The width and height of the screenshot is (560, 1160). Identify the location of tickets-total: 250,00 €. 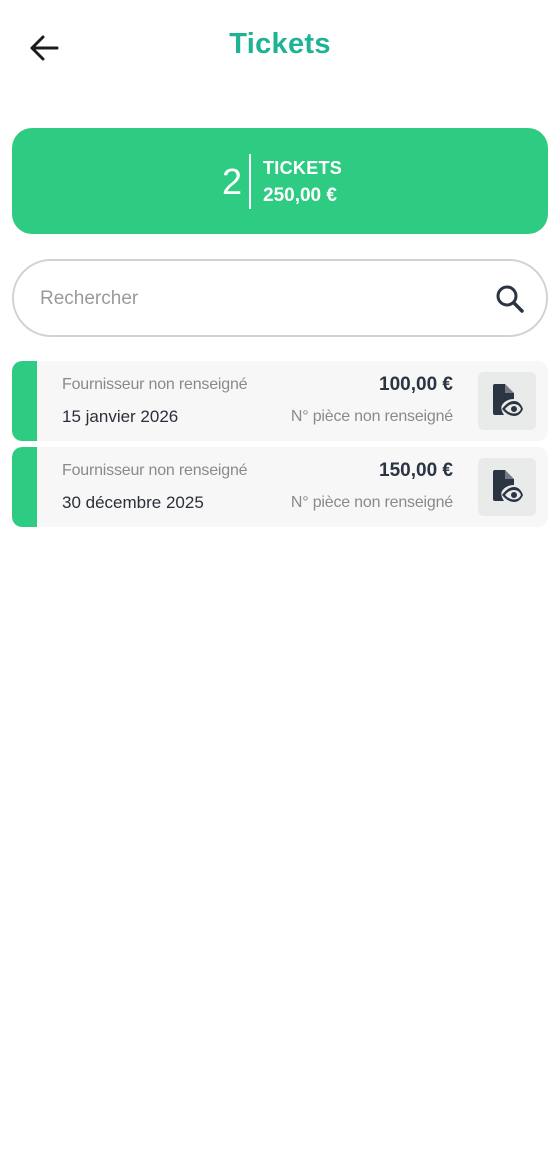
(300, 195).